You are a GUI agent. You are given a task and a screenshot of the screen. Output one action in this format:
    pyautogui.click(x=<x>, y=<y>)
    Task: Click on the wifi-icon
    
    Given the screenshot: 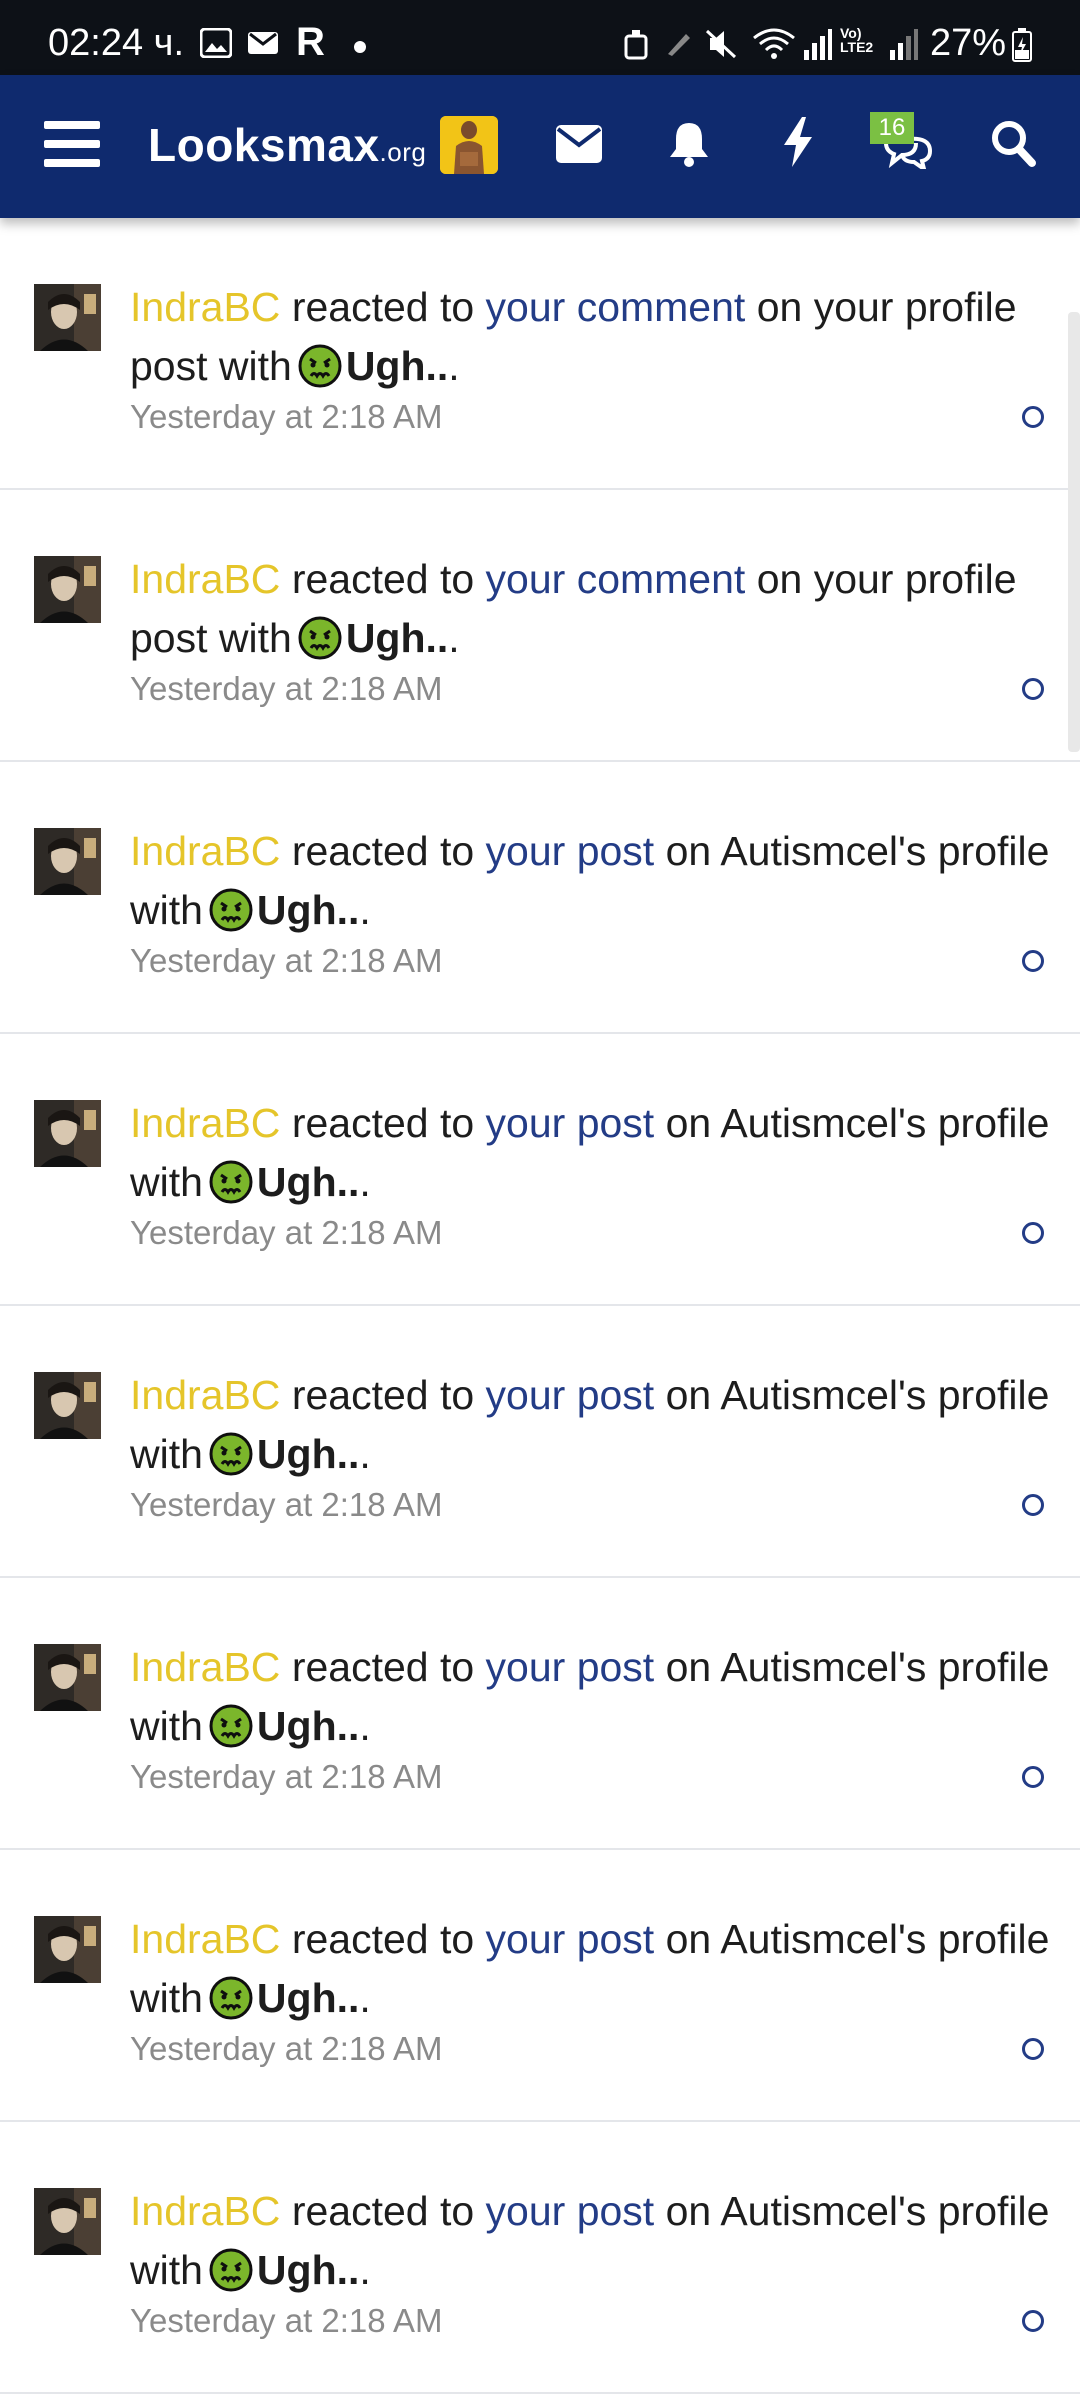 What is the action you would take?
    pyautogui.click(x=774, y=46)
    